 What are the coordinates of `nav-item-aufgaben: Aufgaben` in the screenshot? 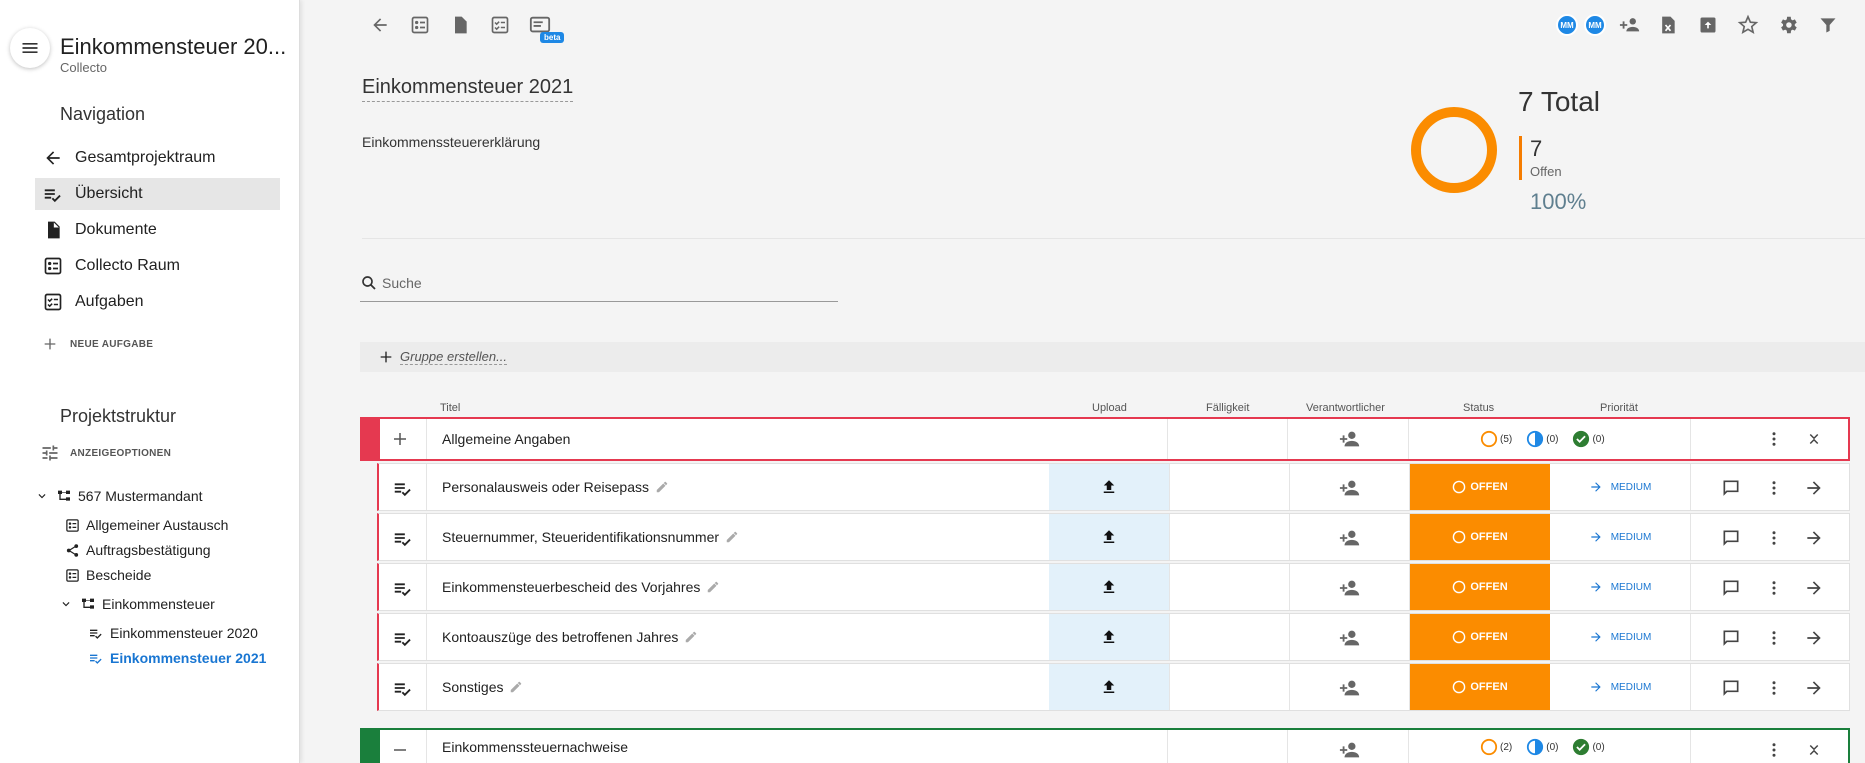 It's located at (157, 302).